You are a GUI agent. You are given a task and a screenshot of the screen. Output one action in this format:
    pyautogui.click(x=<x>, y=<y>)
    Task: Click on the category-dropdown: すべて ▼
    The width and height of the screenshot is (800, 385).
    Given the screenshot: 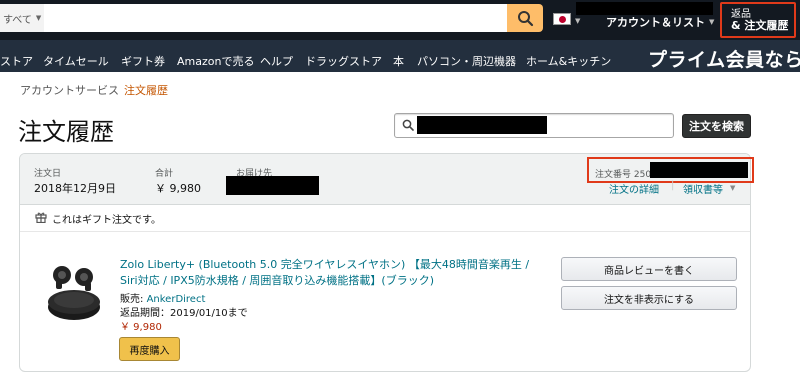 What is the action you would take?
    pyautogui.click(x=22, y=18)
    